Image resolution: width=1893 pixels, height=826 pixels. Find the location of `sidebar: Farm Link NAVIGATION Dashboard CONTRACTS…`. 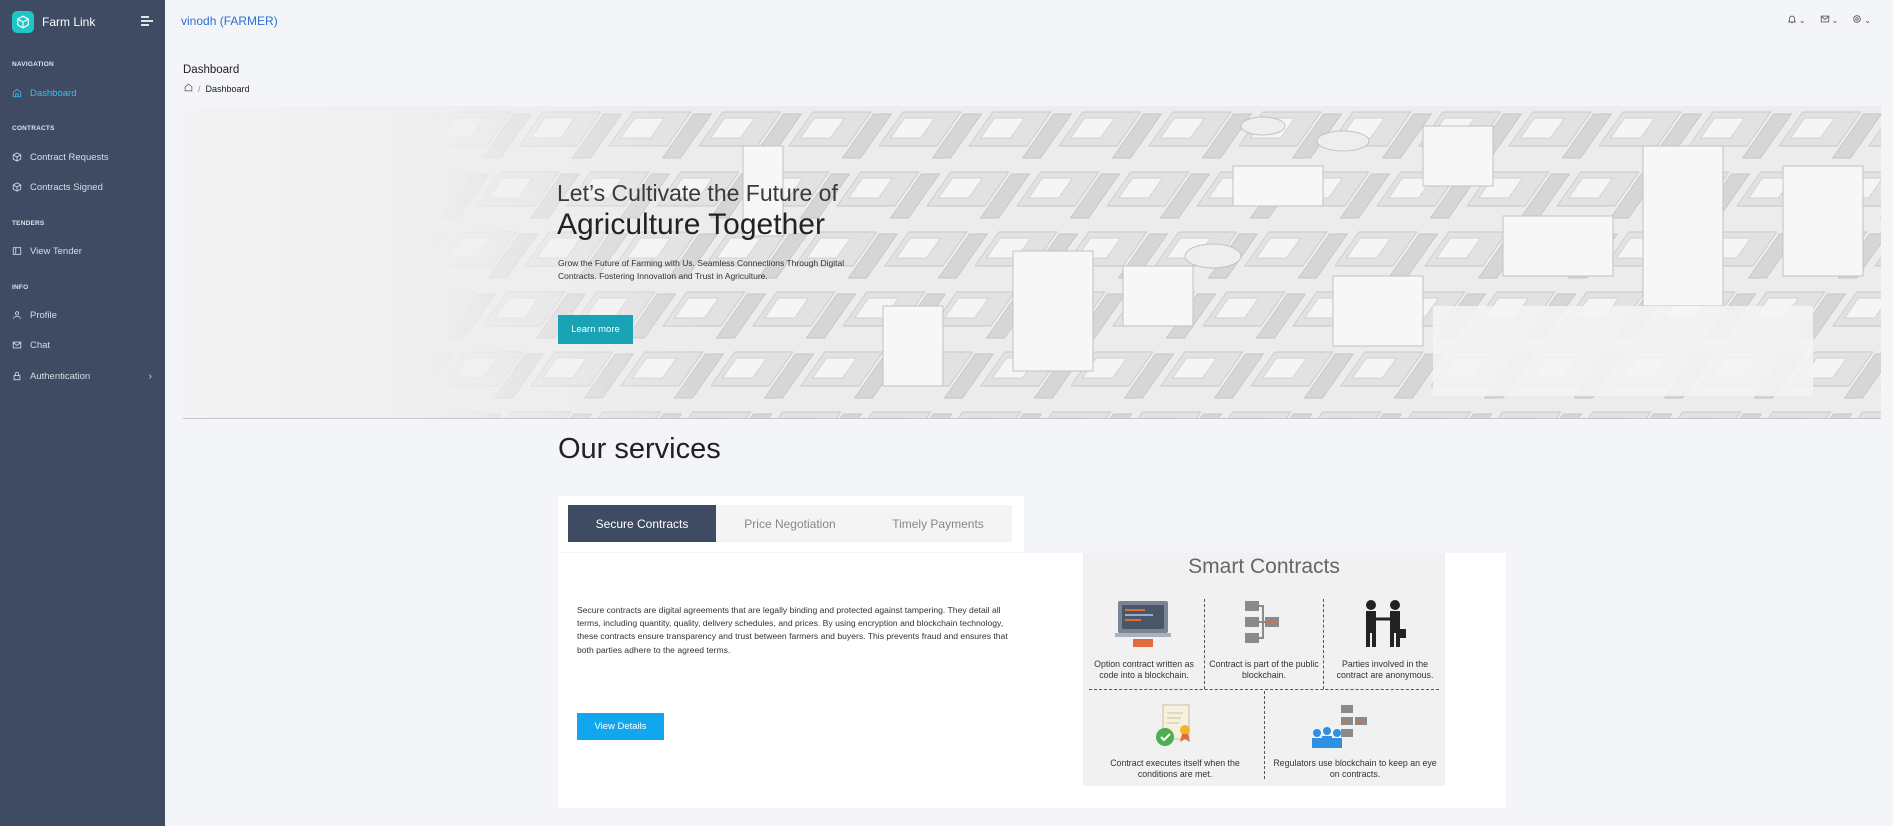

sidebar: Farm Link NAVIGATION Dashboard CONTRACTS… is located at coordinates (82, 413).